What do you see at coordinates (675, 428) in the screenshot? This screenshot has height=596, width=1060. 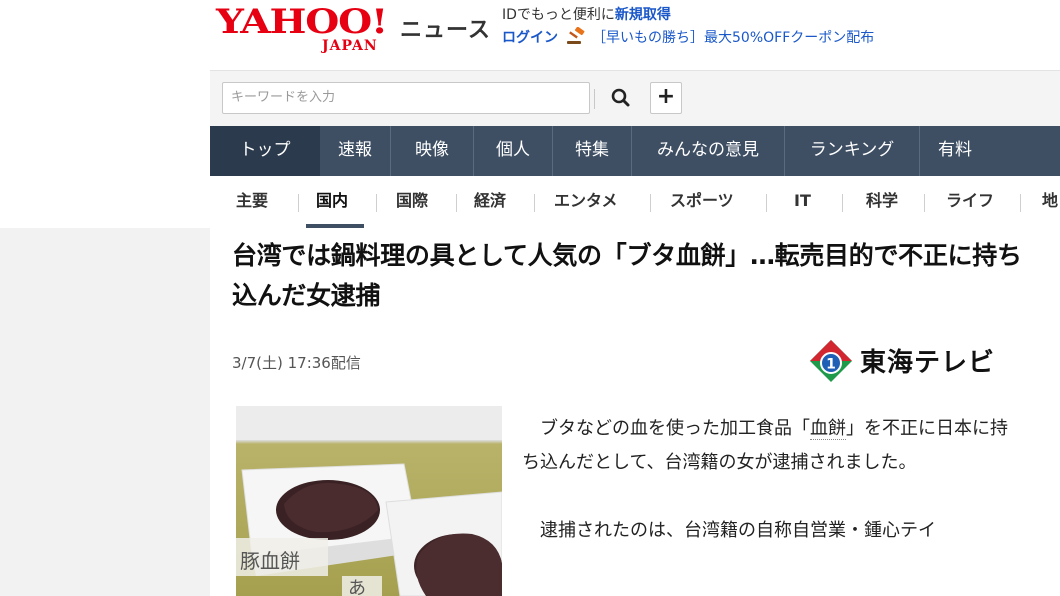 I see `paragraph-text: ブタなどの血を使った加工食品「` at bounding box center [675, 428].